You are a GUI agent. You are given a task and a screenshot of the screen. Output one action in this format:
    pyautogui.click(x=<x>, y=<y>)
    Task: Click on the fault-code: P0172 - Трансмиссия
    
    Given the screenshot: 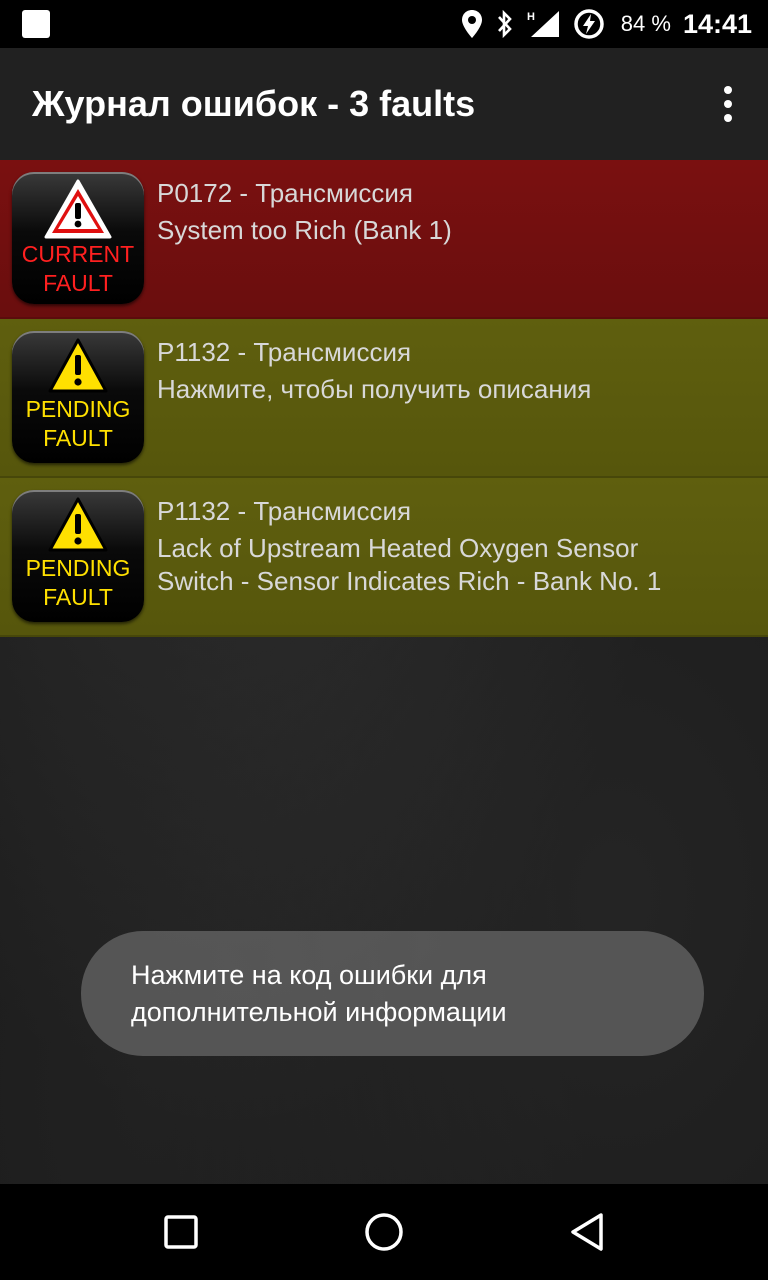 What is the action you would take?
    pyautogui.click(x=285, y=193)
    